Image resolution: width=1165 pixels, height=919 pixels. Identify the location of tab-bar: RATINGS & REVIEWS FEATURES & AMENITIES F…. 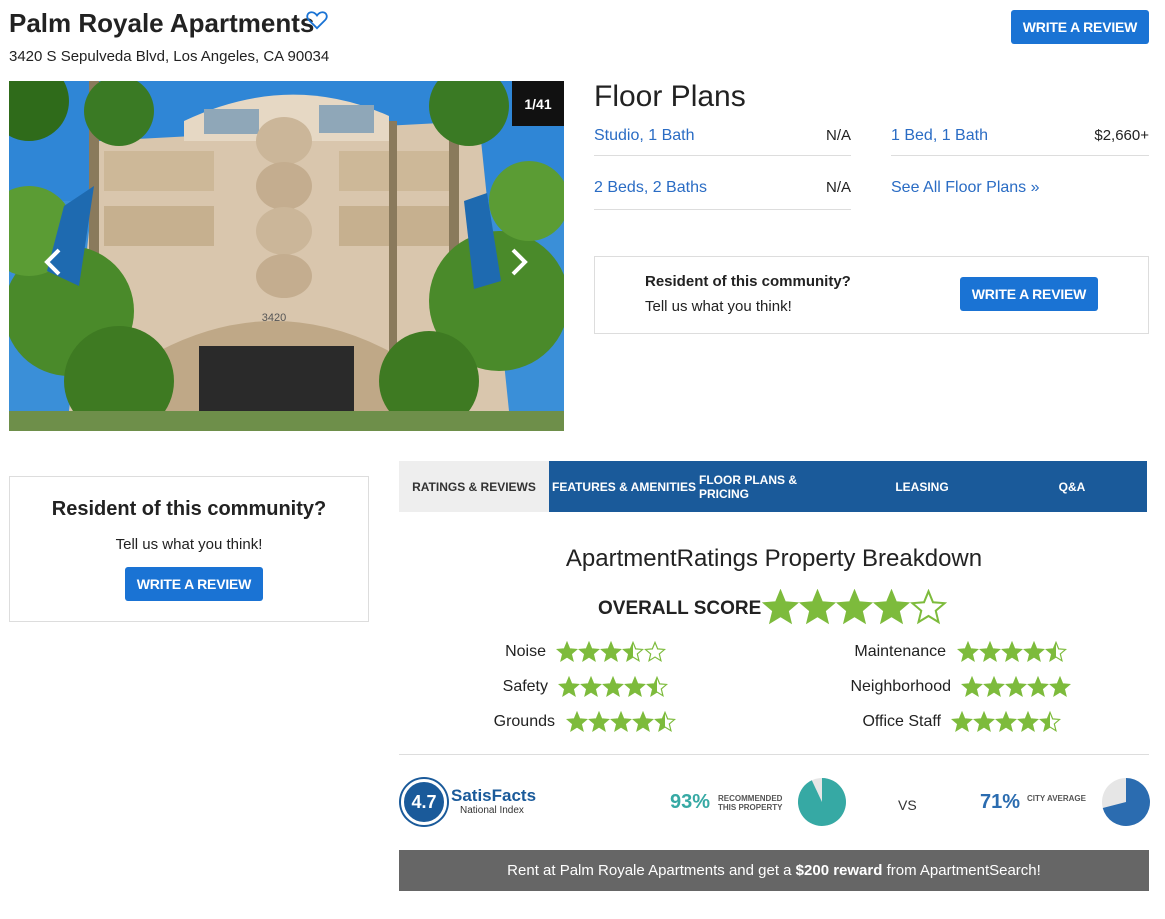
(773, 486).